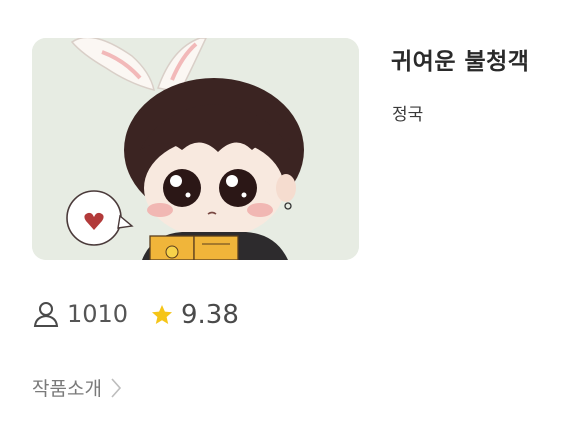 The width and height of the screenshot is (576, 432). What do you see at coordinates (116, 388) in the screenshot?
I see `chevron-right-icon` at bounding box center [116, 388].